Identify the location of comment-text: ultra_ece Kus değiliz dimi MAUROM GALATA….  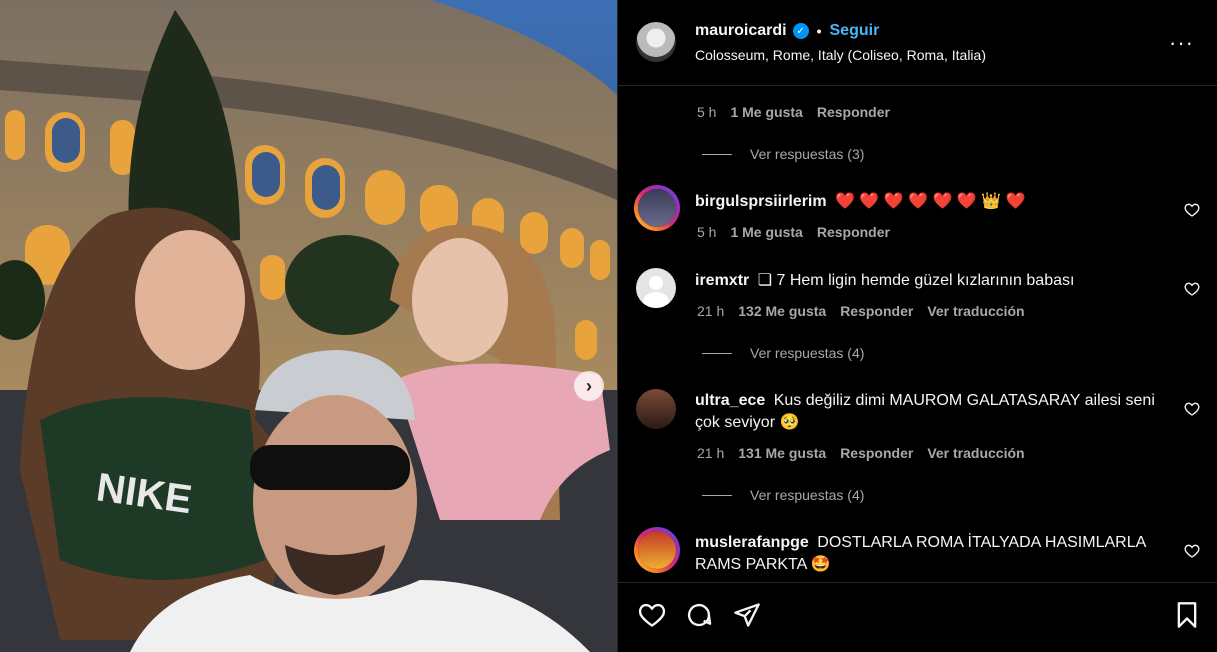
(930, 412).